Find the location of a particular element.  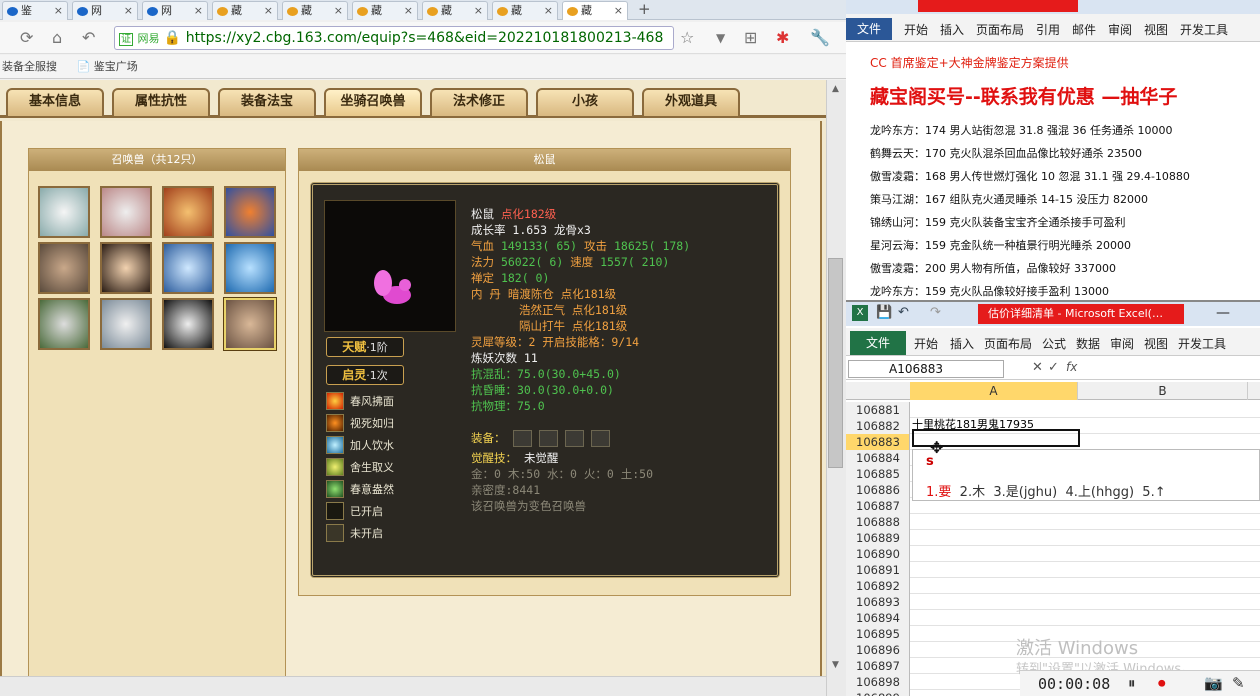

cancel-icon: ✕ is located at coordinates (1037, 367).